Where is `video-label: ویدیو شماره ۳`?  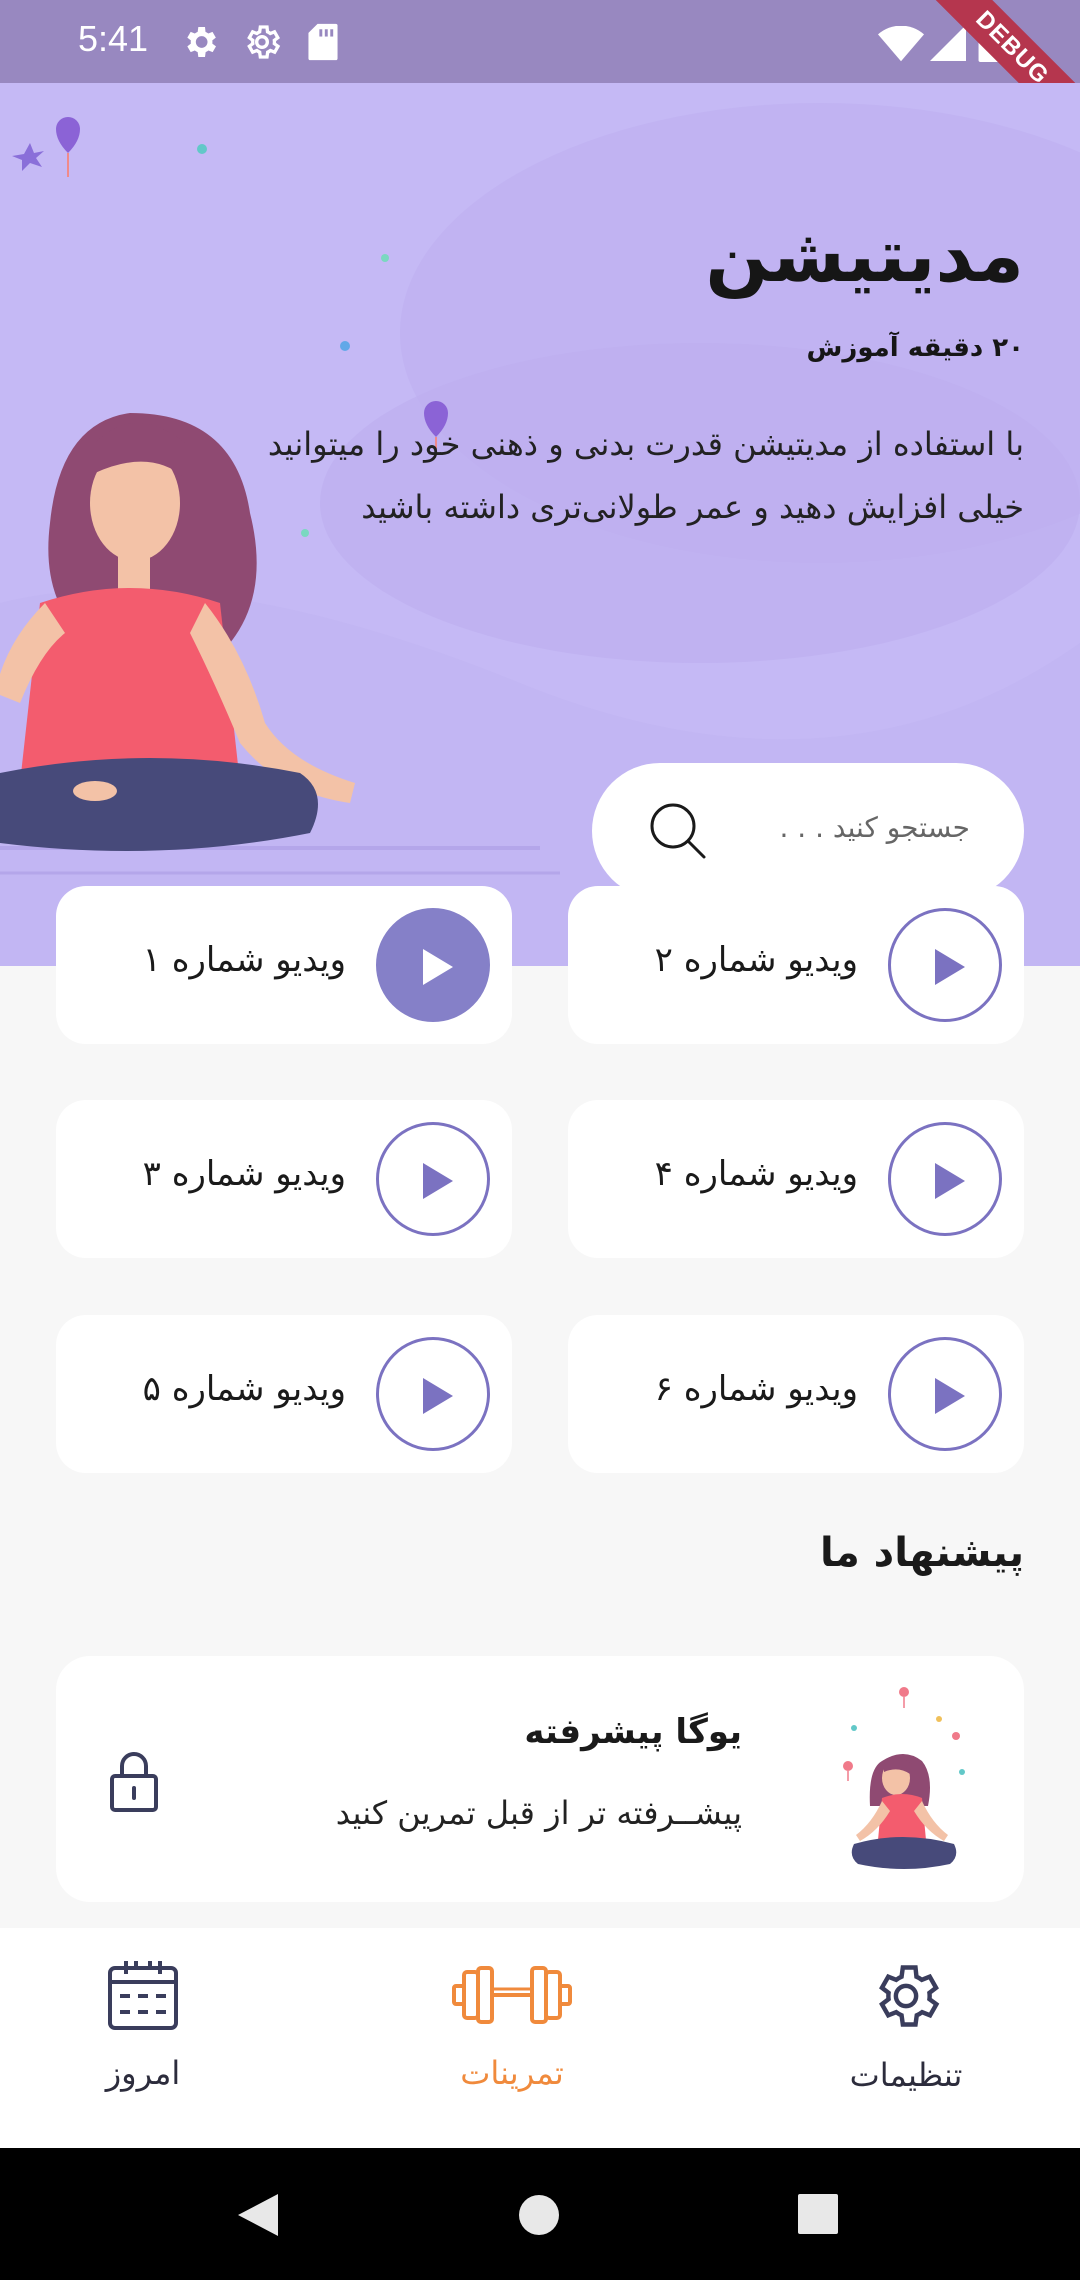 video-label: ویدیو شماره ۳ is located at coordinates (244, 1174).